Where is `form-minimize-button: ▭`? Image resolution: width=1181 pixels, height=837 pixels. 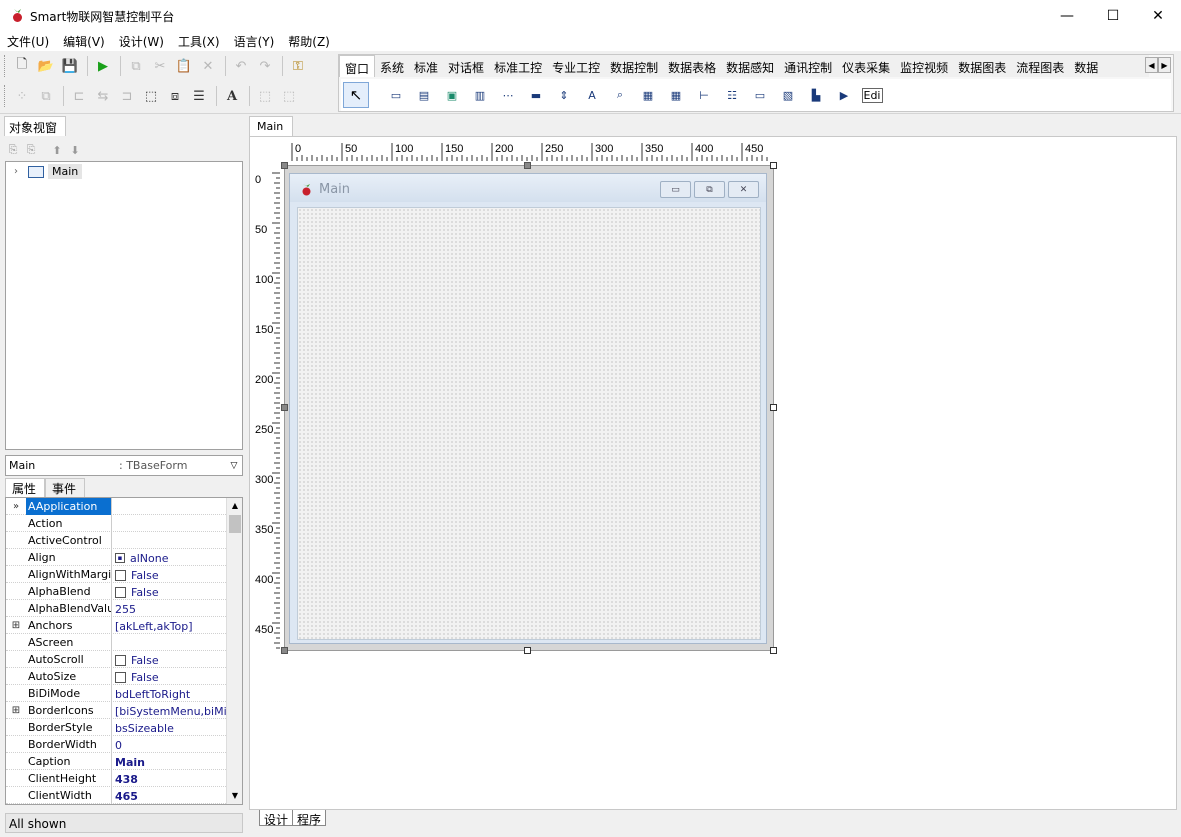 form-minimize-button: ▭ is located at coordinates (675, 189).